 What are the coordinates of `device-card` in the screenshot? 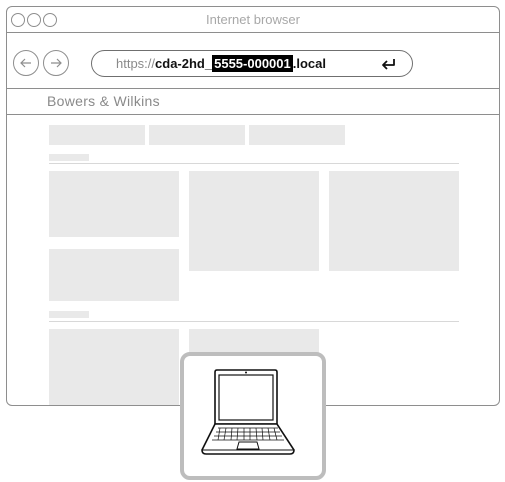 It's located at (253, 416).